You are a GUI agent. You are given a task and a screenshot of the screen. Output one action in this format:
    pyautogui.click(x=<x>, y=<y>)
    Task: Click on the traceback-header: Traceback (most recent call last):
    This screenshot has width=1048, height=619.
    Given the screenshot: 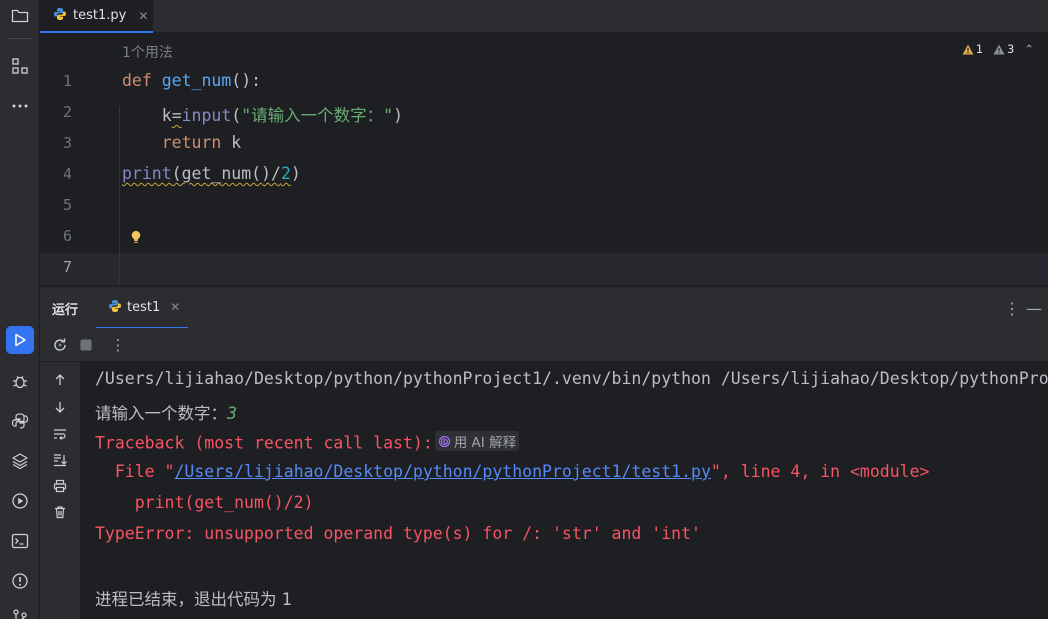 What is the action you would take?
    pyautogui.click(x=264, y=443)
    